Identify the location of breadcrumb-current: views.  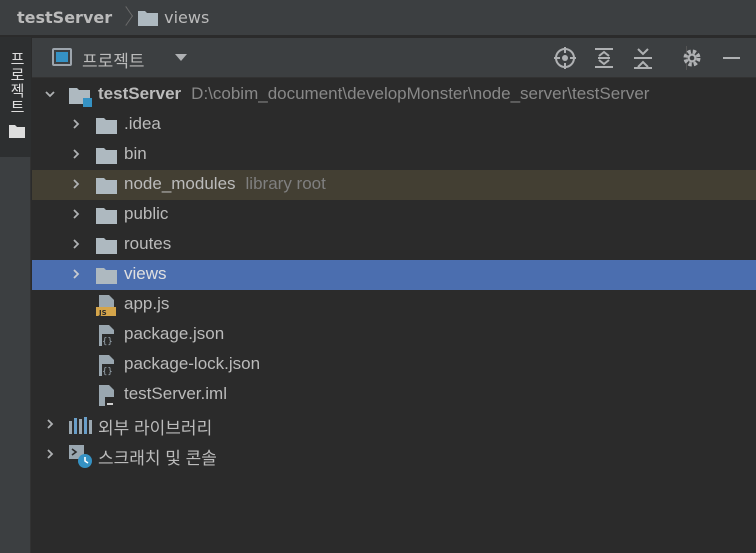
(173, 17).